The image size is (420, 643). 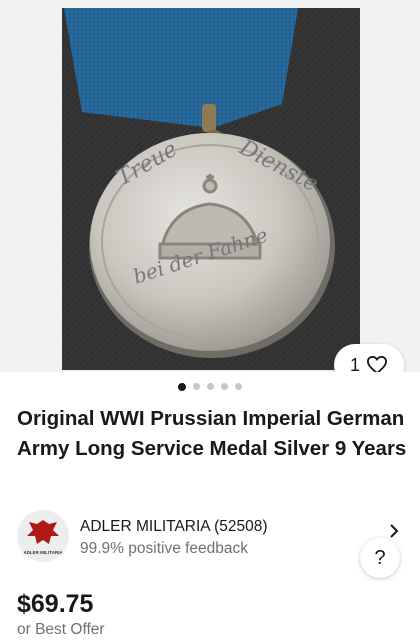 I want to click on watch-button: 1, so click(x=369, y=358).